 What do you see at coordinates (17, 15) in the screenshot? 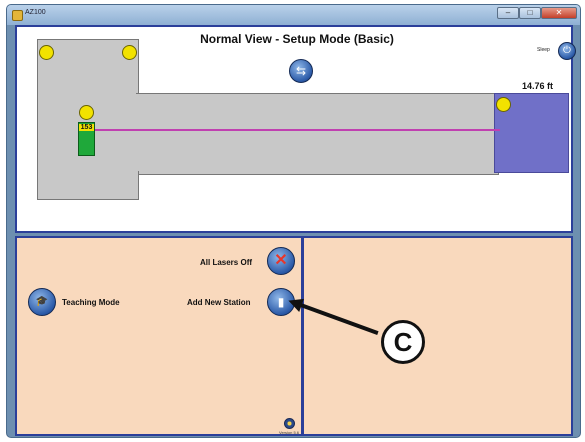
I see `app-icon` at bounding box center [17, 15].